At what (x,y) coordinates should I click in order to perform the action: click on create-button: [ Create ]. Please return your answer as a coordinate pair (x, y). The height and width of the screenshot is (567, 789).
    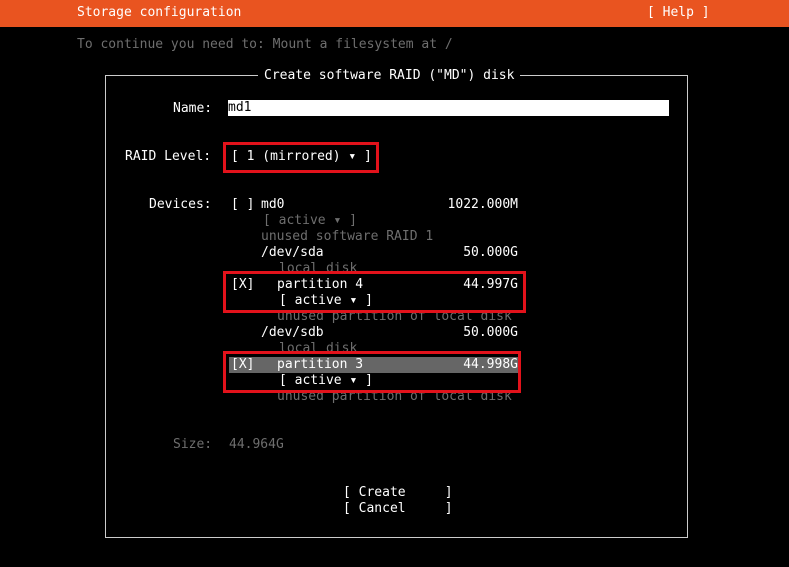
    Looking at the image, I should click on (398, 493).